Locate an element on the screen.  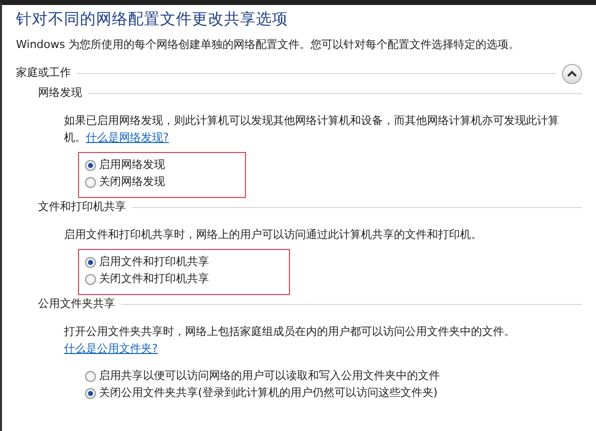
section-heading: 网络发现 is located at coordinates (60, 93).